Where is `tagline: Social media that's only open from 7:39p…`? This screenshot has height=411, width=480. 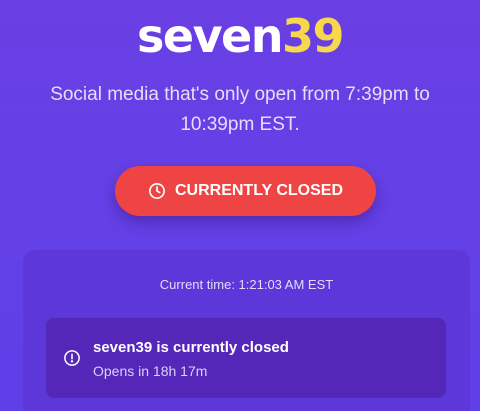
tagline: Social media that's only open from 7:39p… is located at coordinates (240, 109).